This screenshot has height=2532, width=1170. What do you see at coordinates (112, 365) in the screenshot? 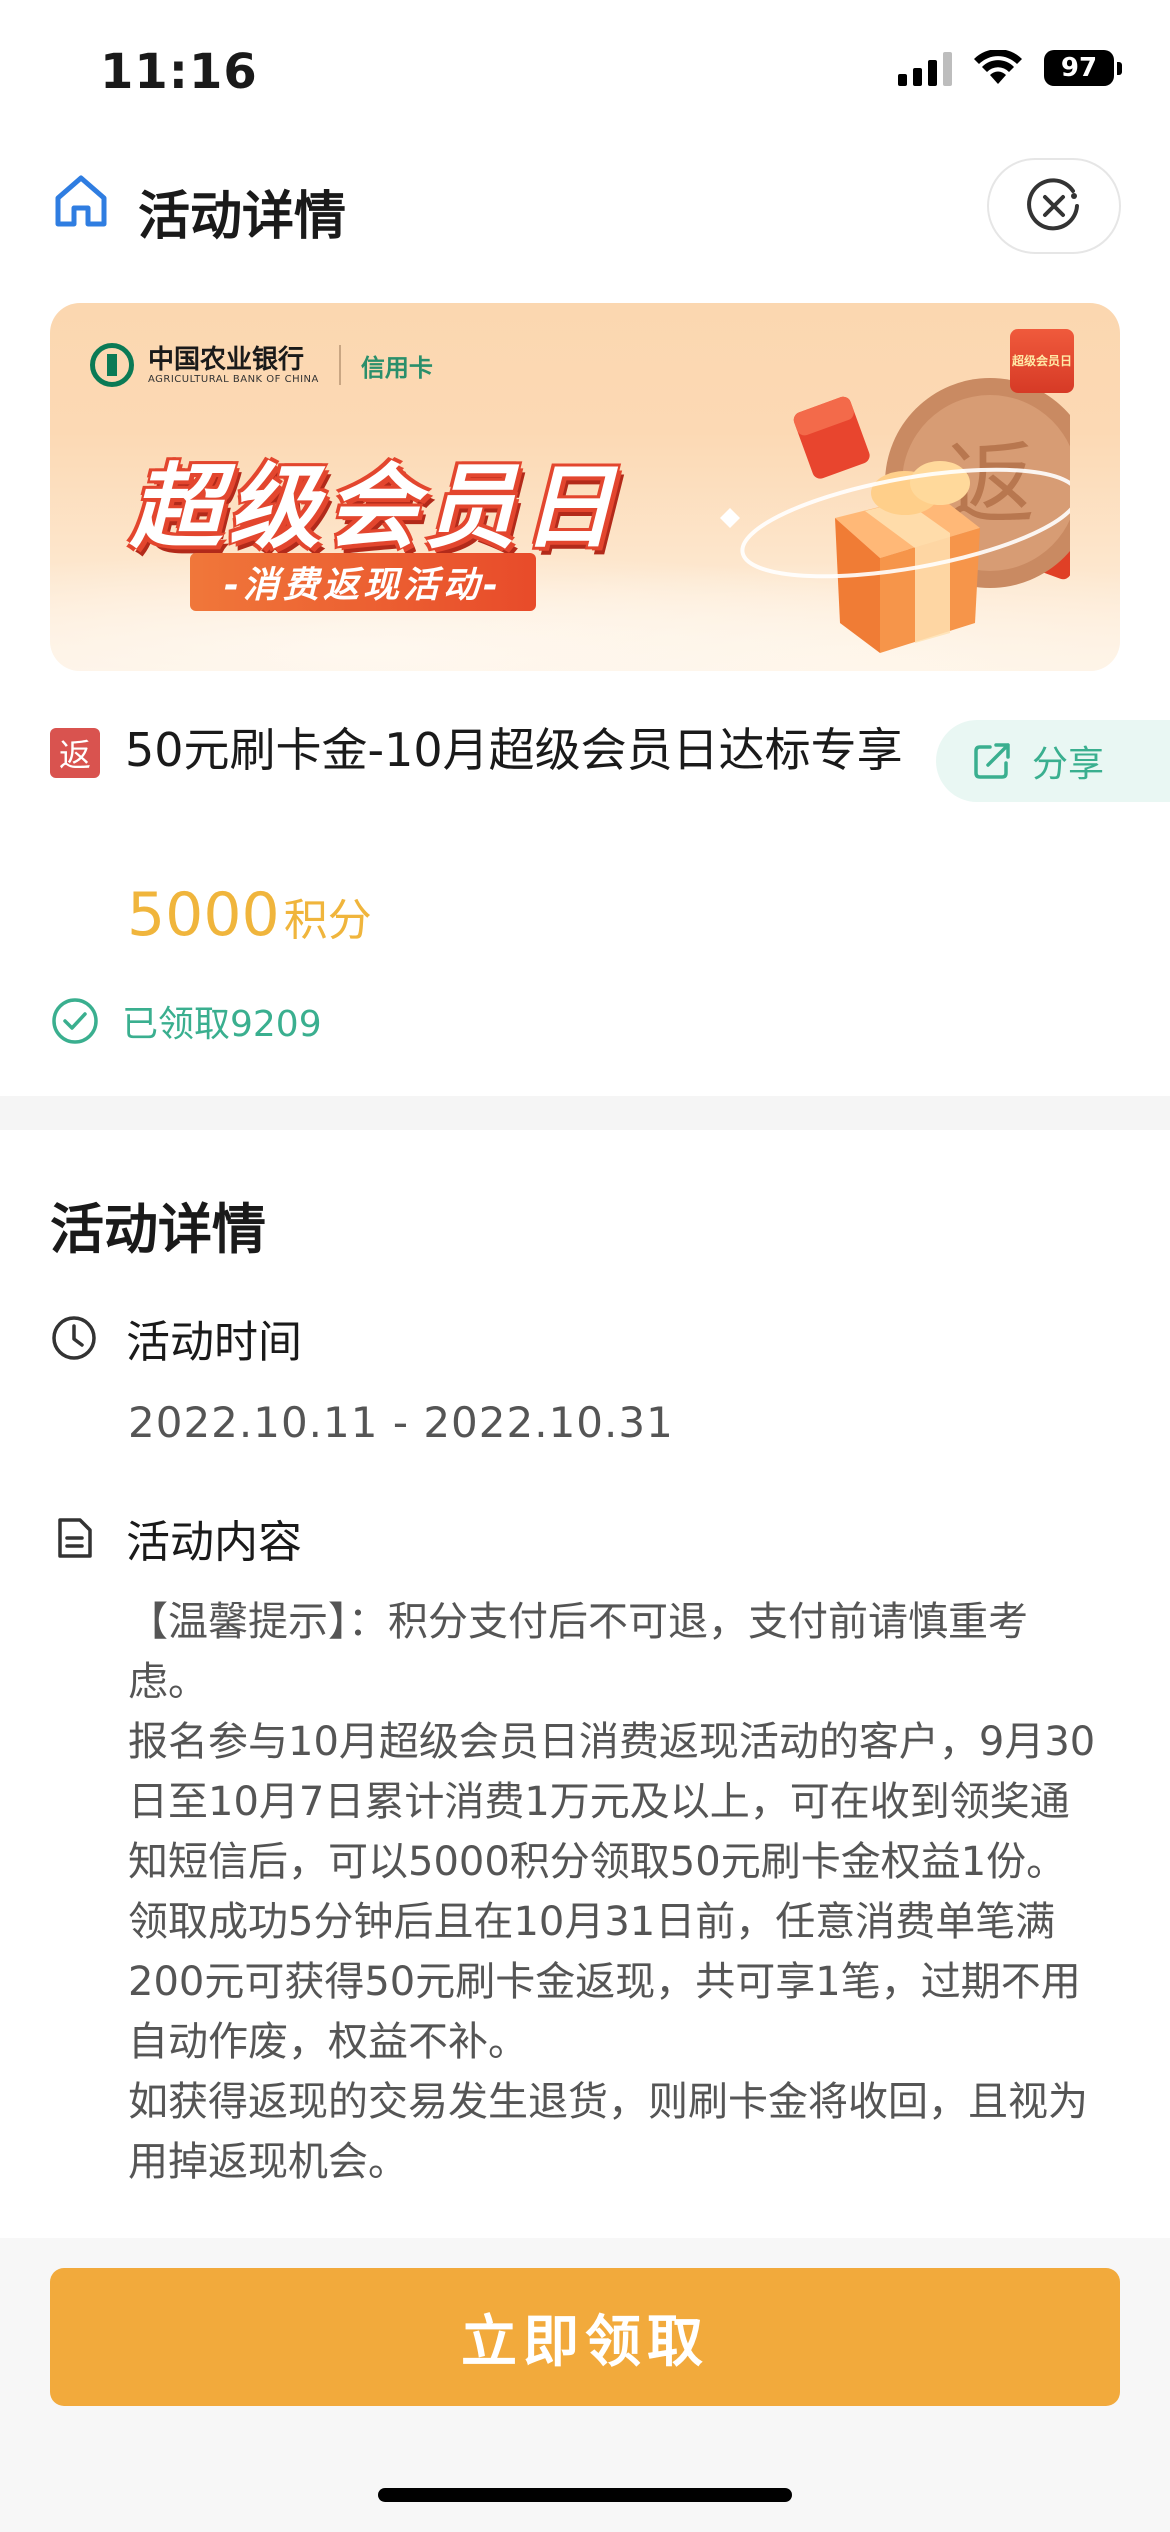
I see `bank-logo-icon` at bounding box center [112, 365].